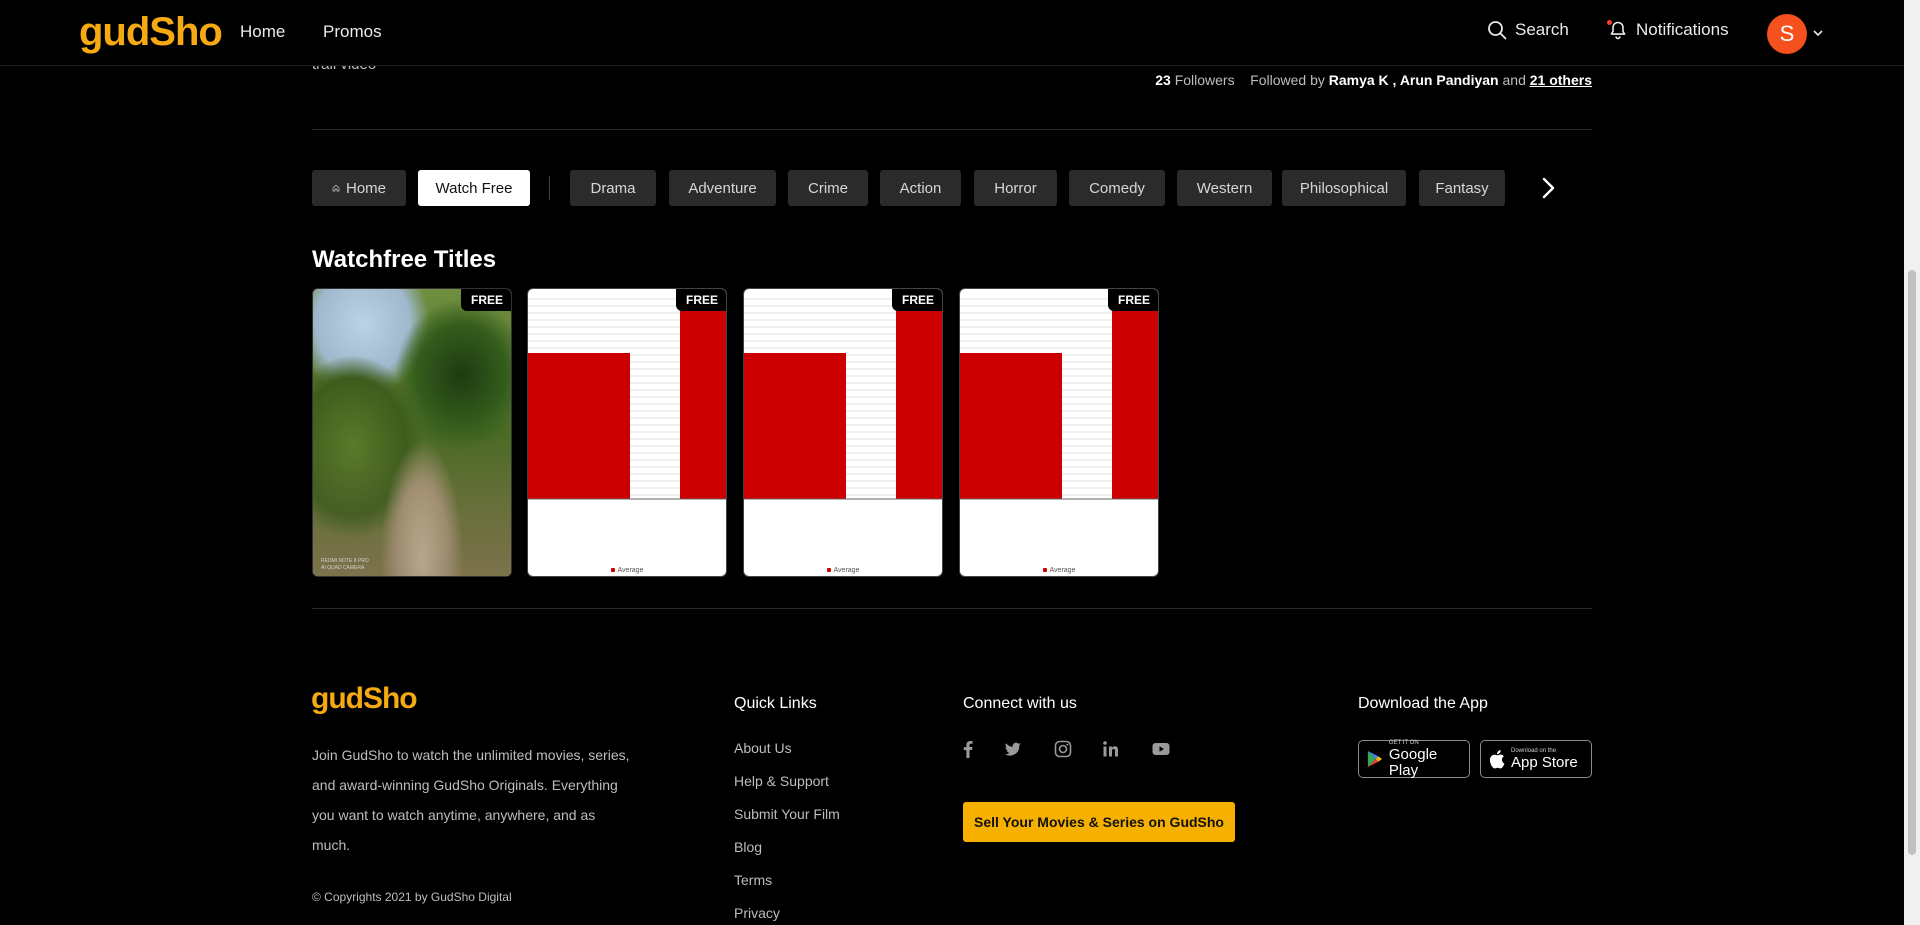 This screenshot has width=1920, height=925. Describe the element at coordinates (262, 32) in the screenshot. I see `nav-home-link: Home` at that location.